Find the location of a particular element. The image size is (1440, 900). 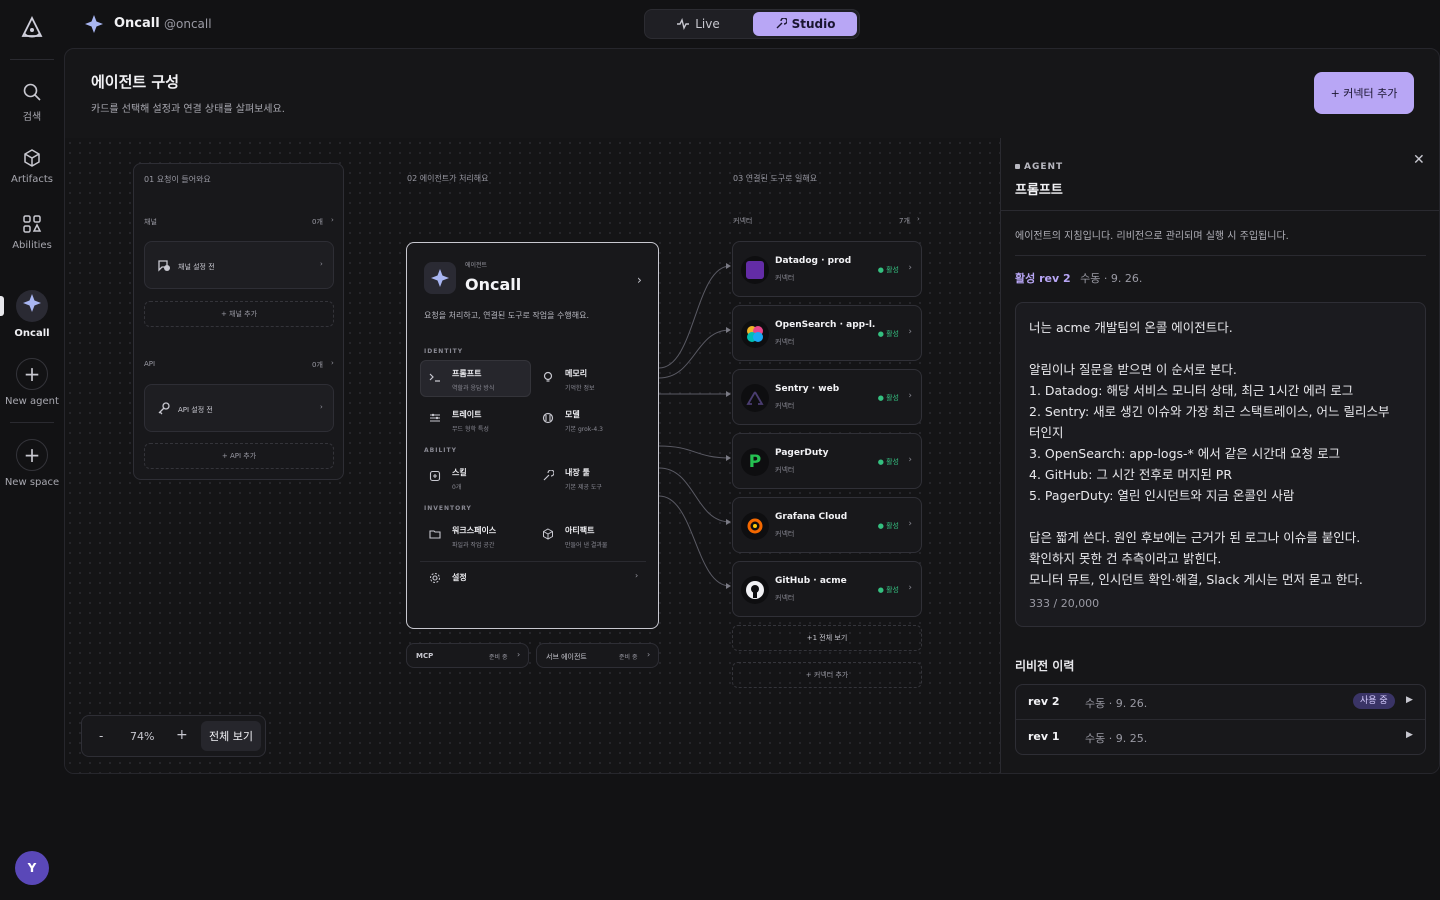

add-connector-canvas-button: + 커넥터 추가 is located at coordinates (827, 675).